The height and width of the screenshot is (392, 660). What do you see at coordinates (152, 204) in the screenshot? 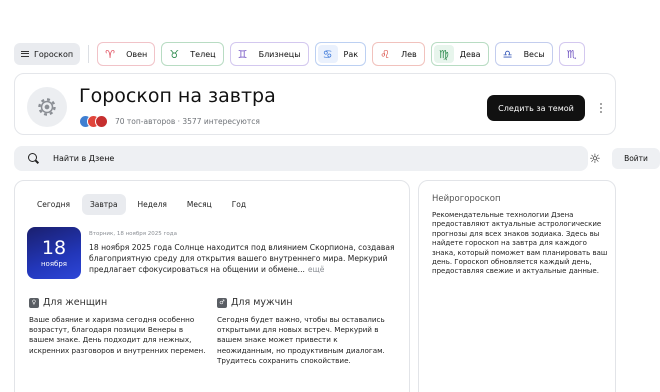
I see `tab-period: Неделя` at bounding box center [152, 204].